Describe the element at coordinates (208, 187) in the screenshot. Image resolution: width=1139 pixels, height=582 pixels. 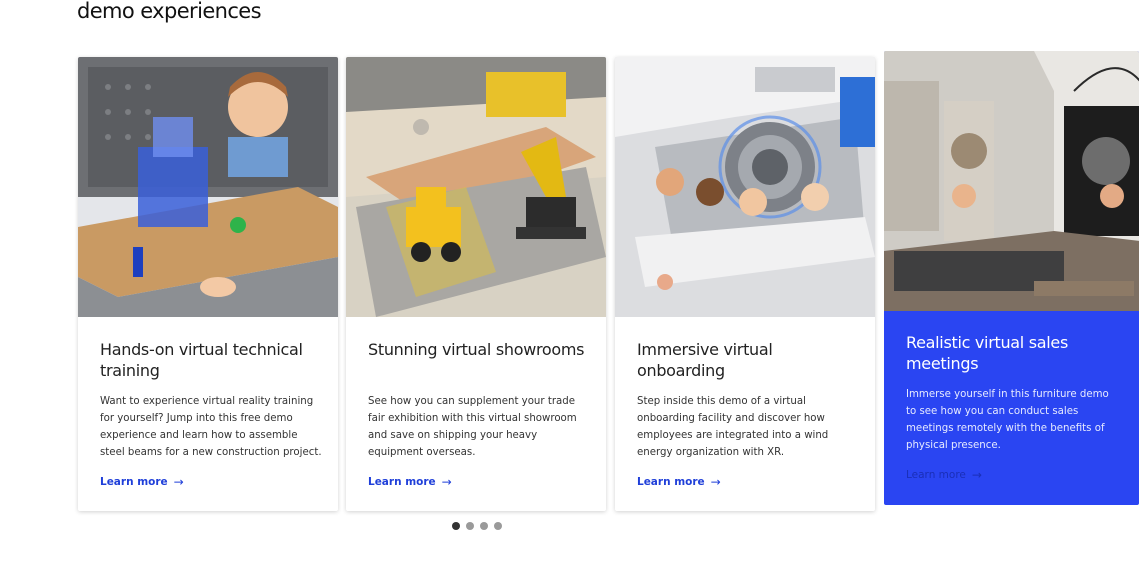
I see `technical-training-image` at that location.